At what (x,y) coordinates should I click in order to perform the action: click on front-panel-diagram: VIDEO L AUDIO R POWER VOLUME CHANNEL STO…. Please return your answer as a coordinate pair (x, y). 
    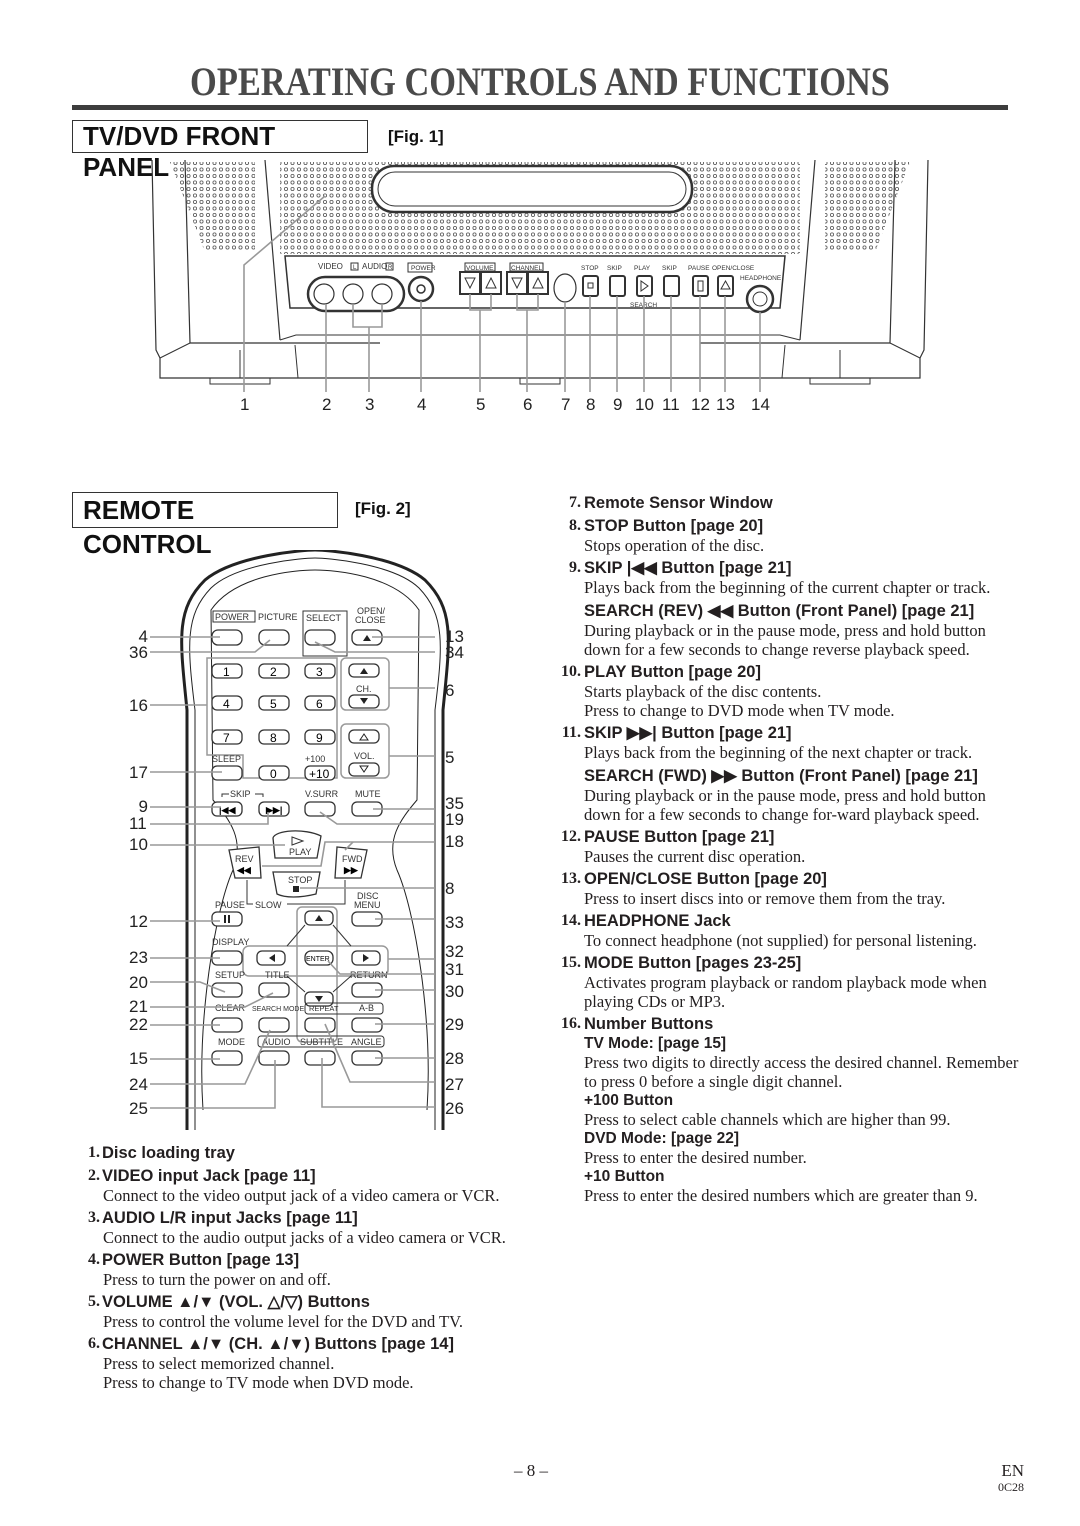
    Looking at the image, I should click on (540, 287).